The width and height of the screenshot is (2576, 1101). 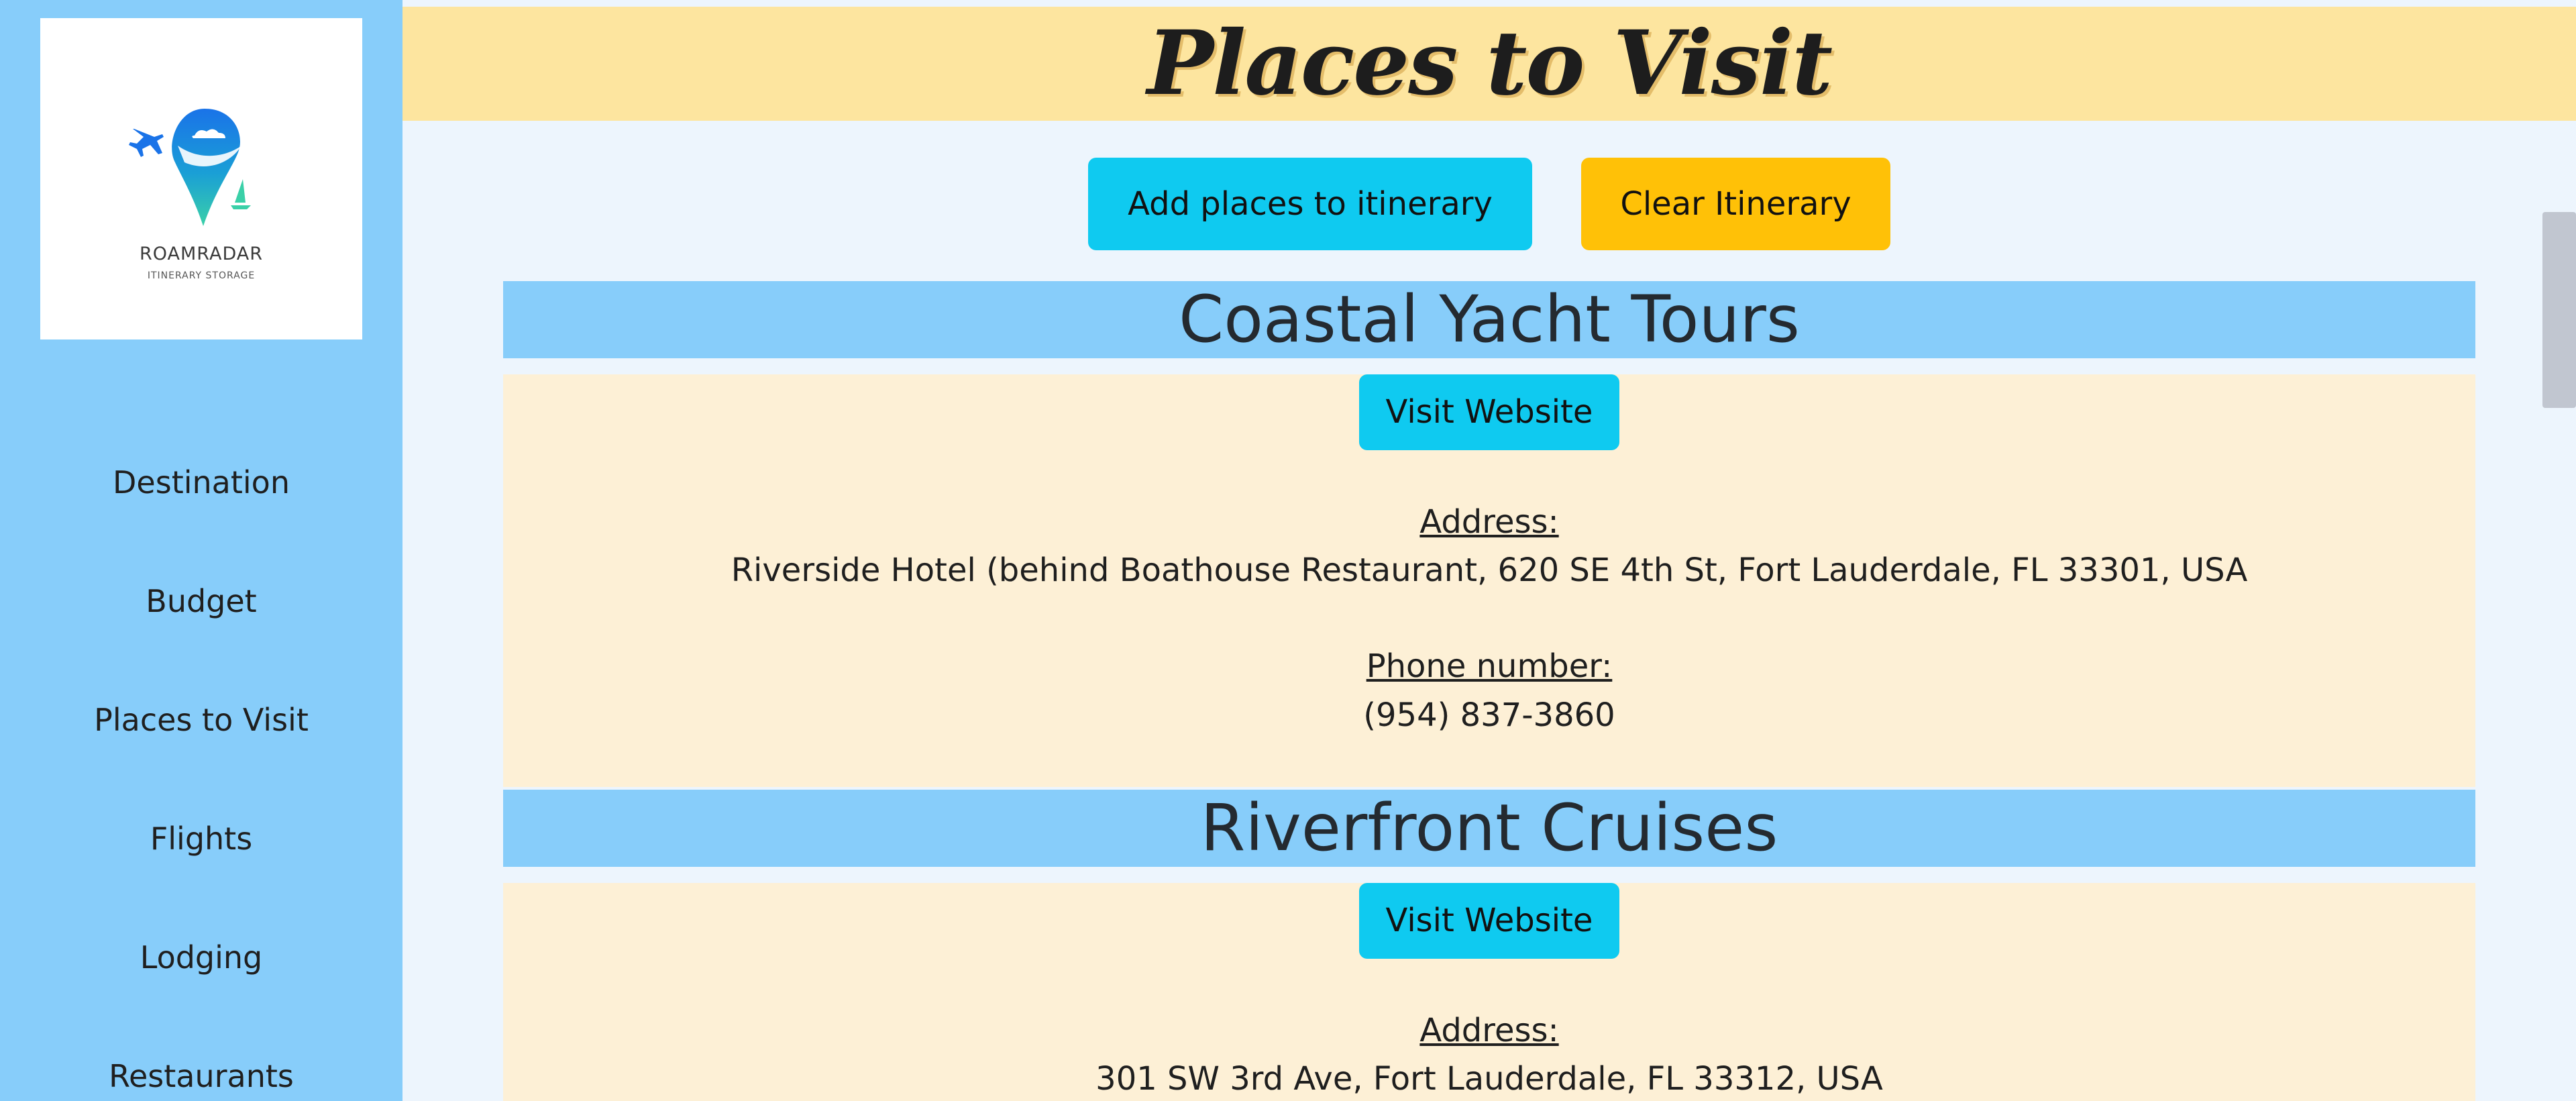 What do you see at coordinates (1735, 204) in the screenshot?
I see `clear-itinerary-button: Clear Itinerary` at bounding box center [1735, 204].